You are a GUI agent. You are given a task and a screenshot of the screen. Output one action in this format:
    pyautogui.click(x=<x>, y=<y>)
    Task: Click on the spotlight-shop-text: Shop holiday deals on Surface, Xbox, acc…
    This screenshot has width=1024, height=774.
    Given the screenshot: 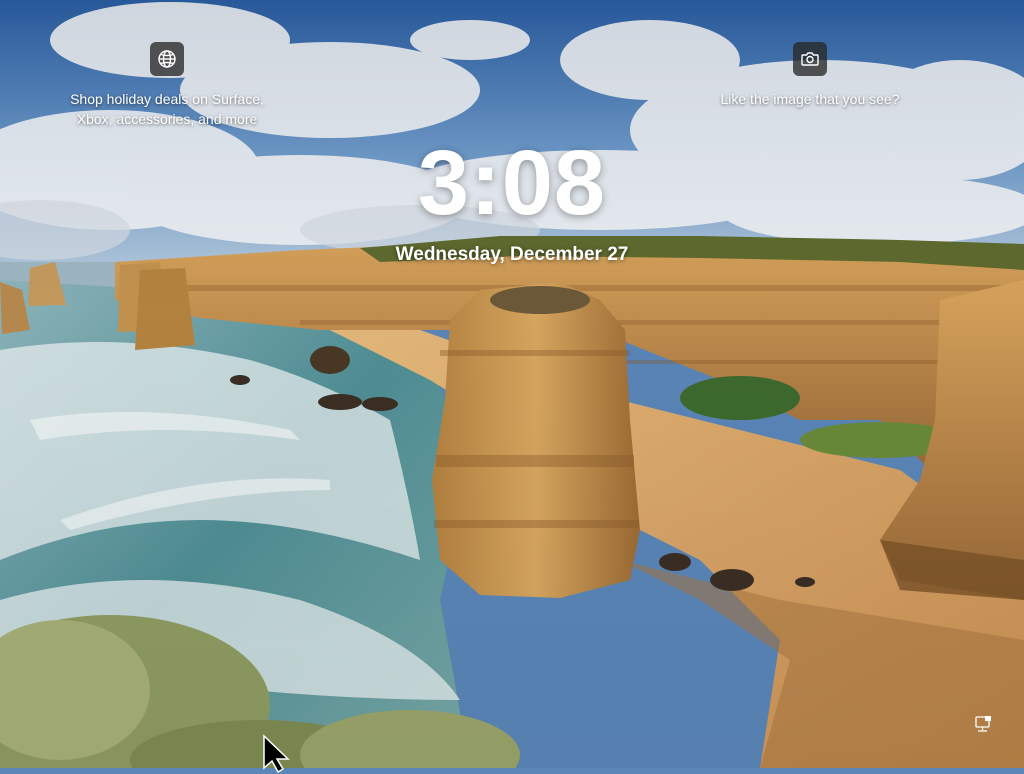 What is the action you would take?
    pyautogui.click(x=167, y=109)
    